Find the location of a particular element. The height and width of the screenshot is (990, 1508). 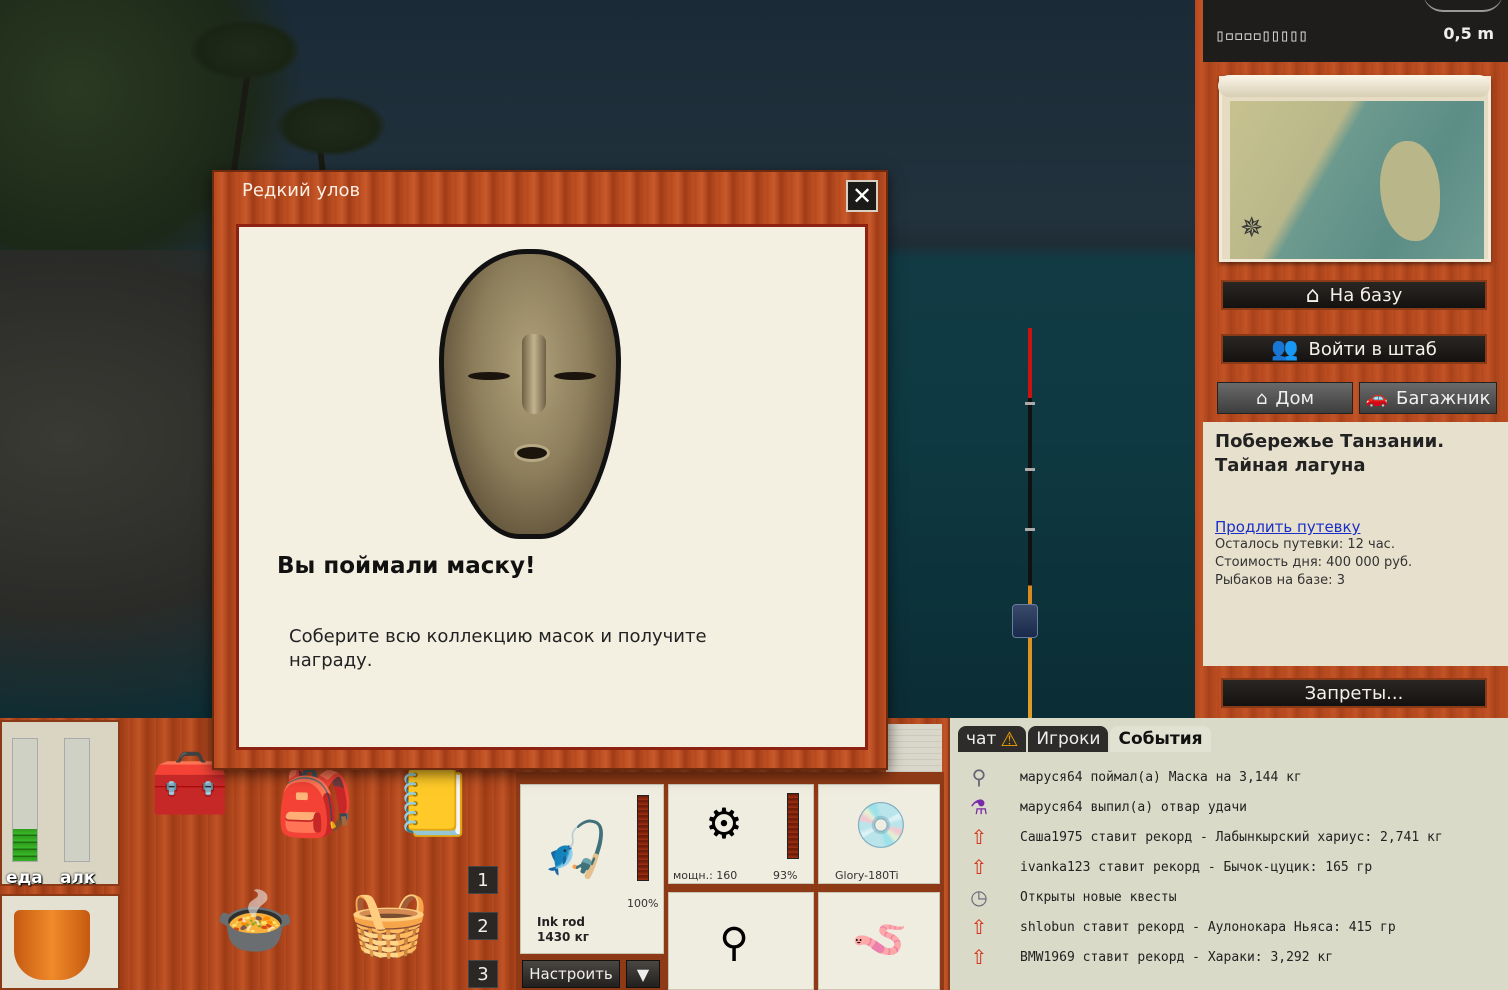

tab-players-label: Игроки is located at coordinates (1068, 739).